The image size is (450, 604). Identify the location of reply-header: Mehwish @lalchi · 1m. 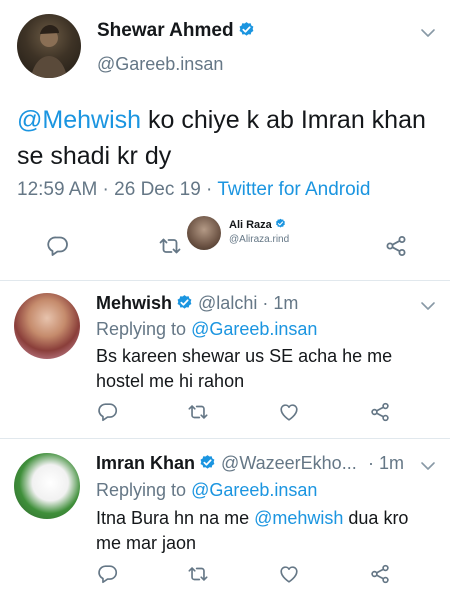
(197, 303).